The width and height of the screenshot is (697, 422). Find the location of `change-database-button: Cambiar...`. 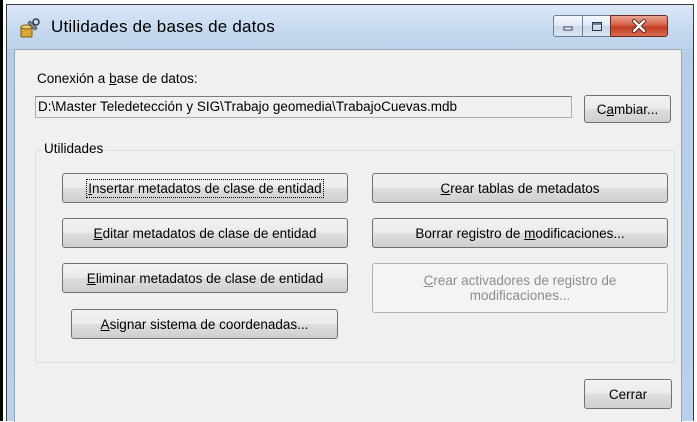

change-database-button: Cambiar... is located at coordinates (627, 109).